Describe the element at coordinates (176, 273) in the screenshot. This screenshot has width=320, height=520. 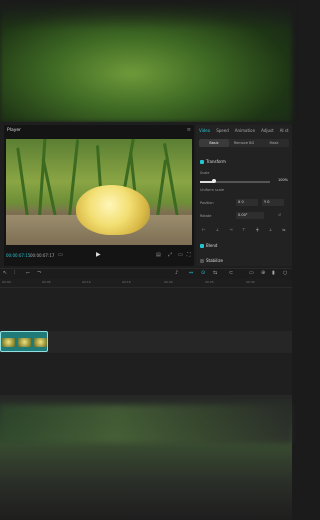
I see `microphone-icon: ♪` at that location.